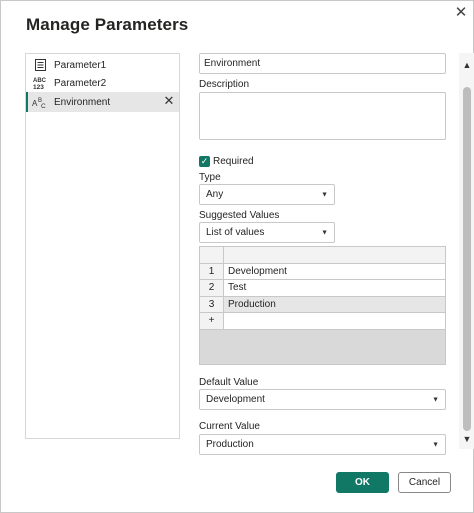 Image resolution: width=474 pixels, height=513 pixels. Describe the element at coordinates (212, 321) in the screenshot. I see `add-row-icon: +` at that location.